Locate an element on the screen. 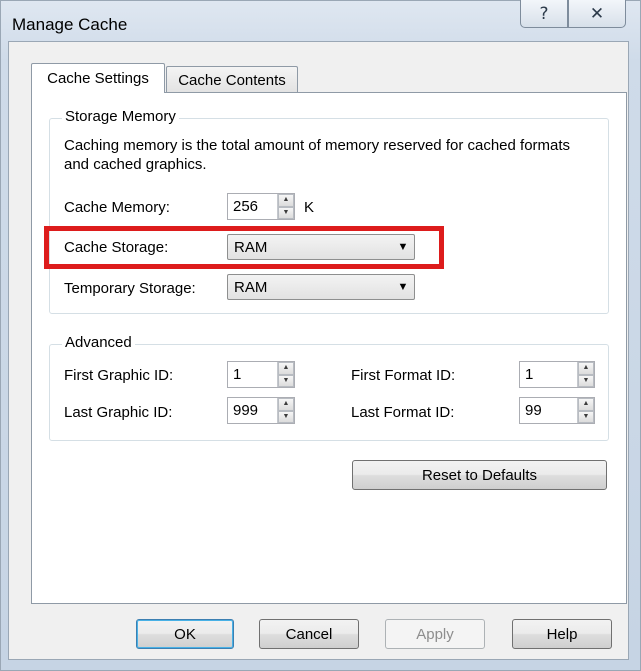 The image size is (641, 671). last-format-id-label: Last Format ID: is located at coordinates (403, 412).